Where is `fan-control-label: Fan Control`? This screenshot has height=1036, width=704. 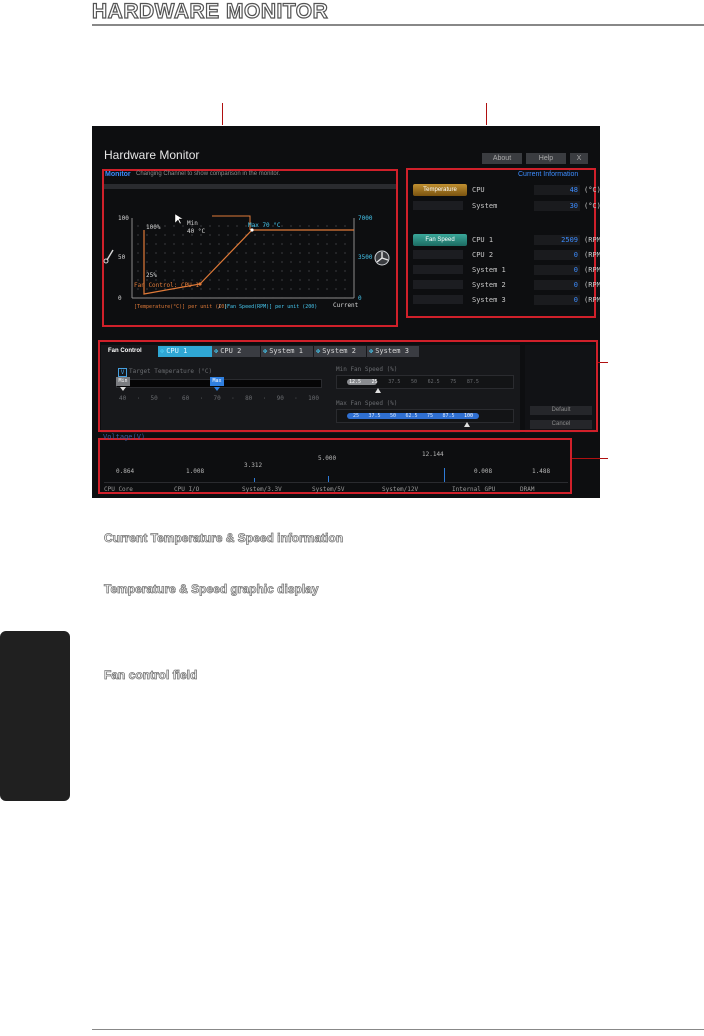
fan-control-label: Fan Control is located at coordinates (125, 351).